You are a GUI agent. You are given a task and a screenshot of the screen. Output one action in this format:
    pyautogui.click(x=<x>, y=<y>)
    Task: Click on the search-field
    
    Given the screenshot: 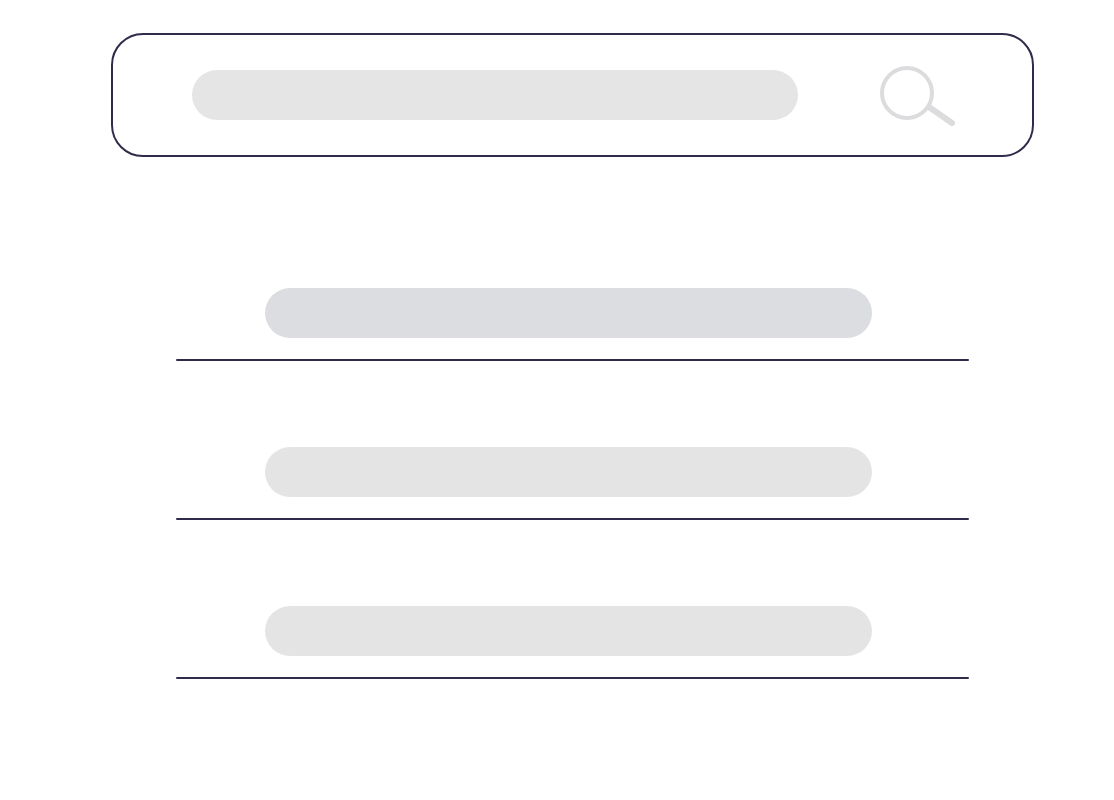 What is the action you would take?
    pyautogui.click(x=572, y=95)
    